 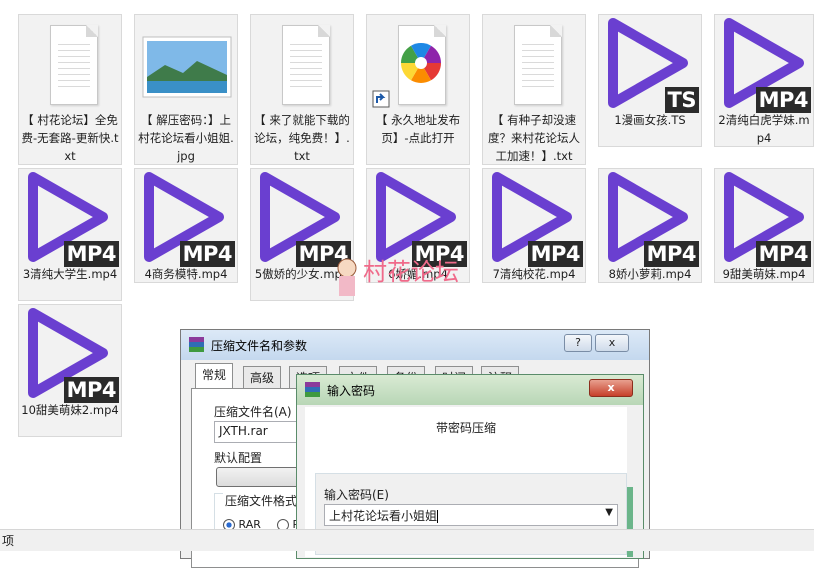 I want to click on text-cursor, so click(x=438, y=516).